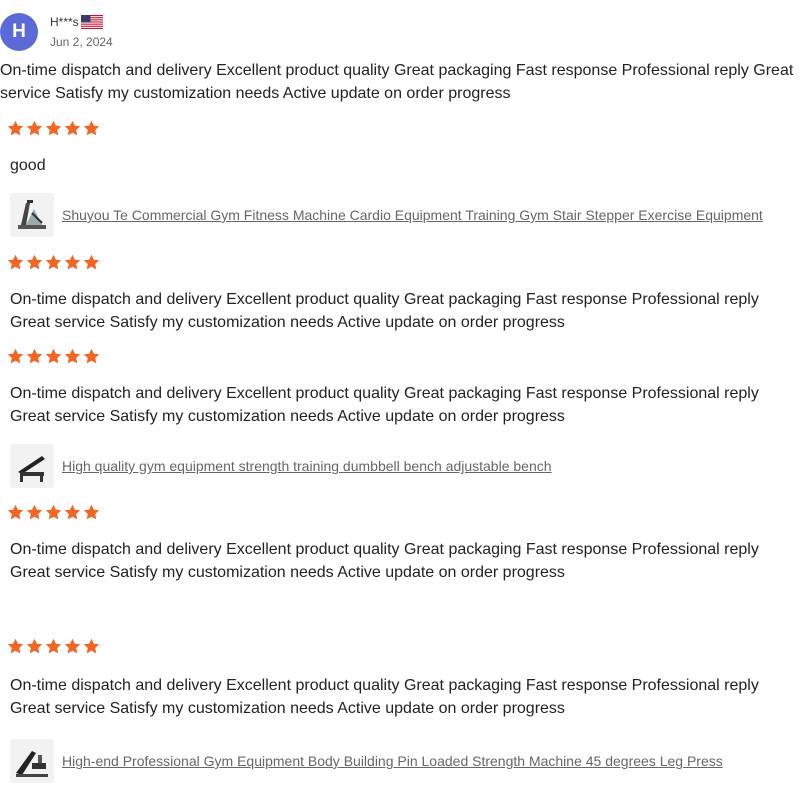 The image size is (800, 800). What do you see at coordinates (64, 22) in the screenshot?
I see `reviewer-name: H***s` at bounding box center [64, 22].